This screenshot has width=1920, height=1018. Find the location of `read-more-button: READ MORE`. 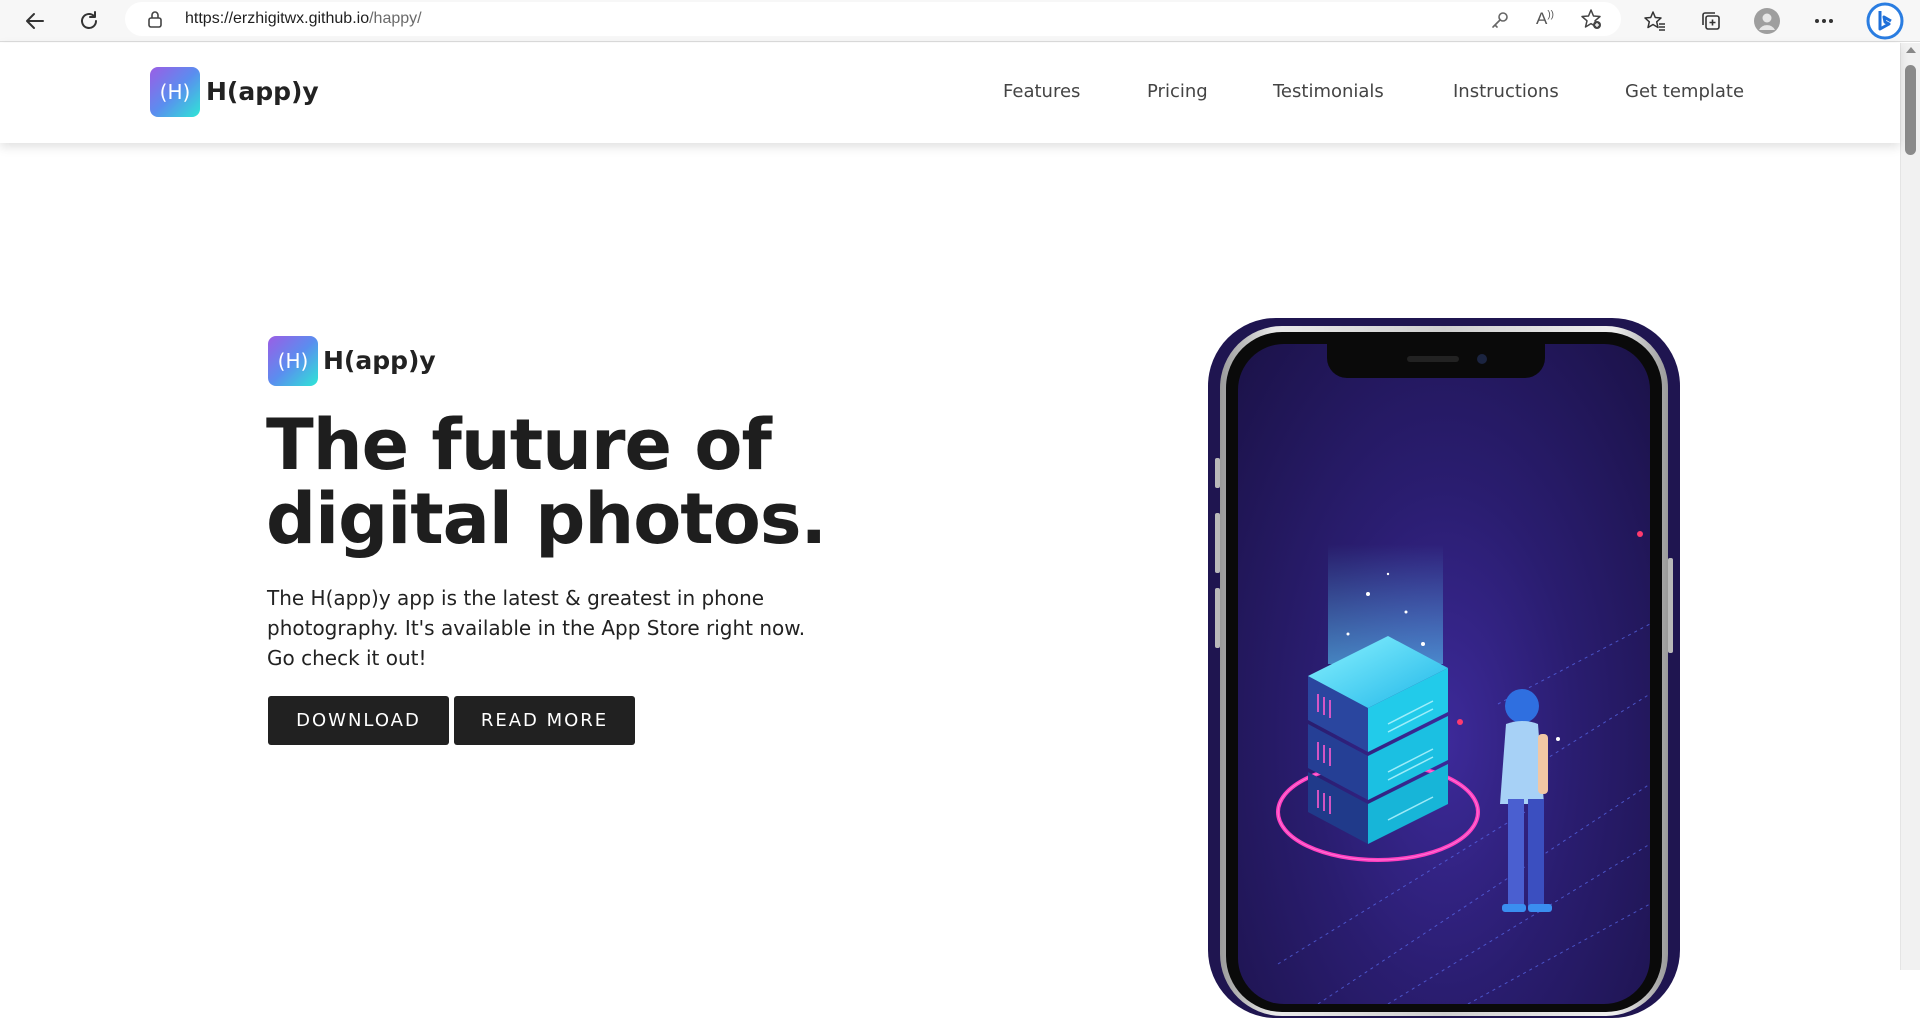

read-more-button: READ MORE is located at coordinates (544, 720).